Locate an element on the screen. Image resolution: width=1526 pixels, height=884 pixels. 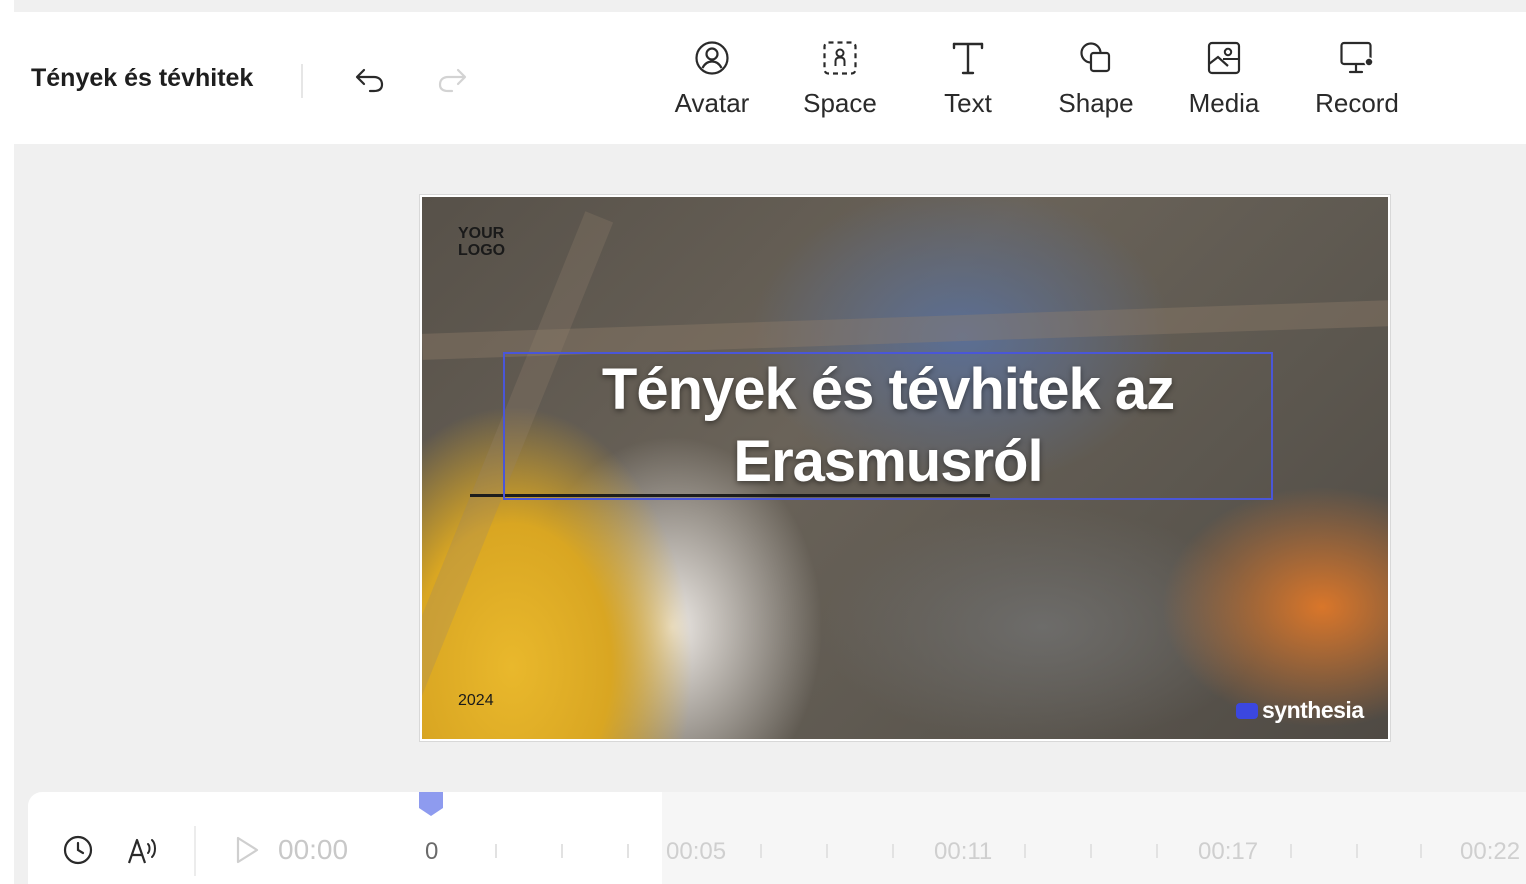
undo-icon is located at coordinates (369, 80).